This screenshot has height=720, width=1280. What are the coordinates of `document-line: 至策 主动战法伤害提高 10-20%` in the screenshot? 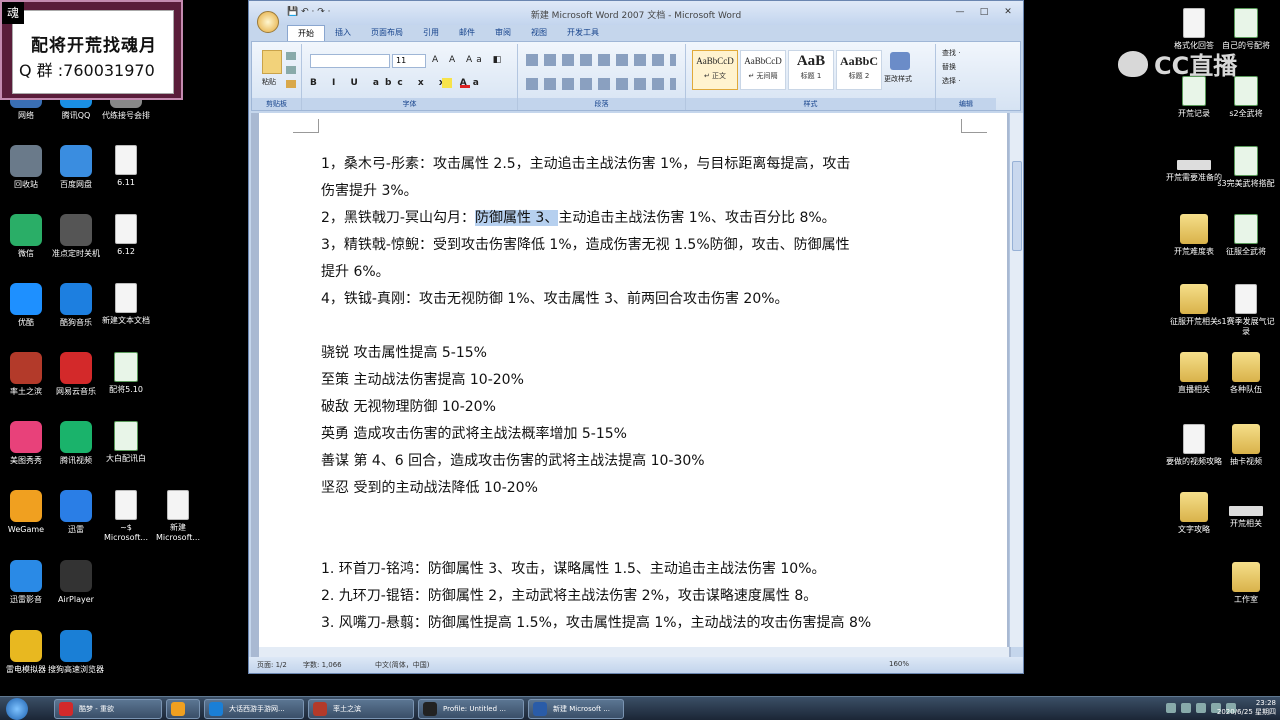 It's located at (631, 380).